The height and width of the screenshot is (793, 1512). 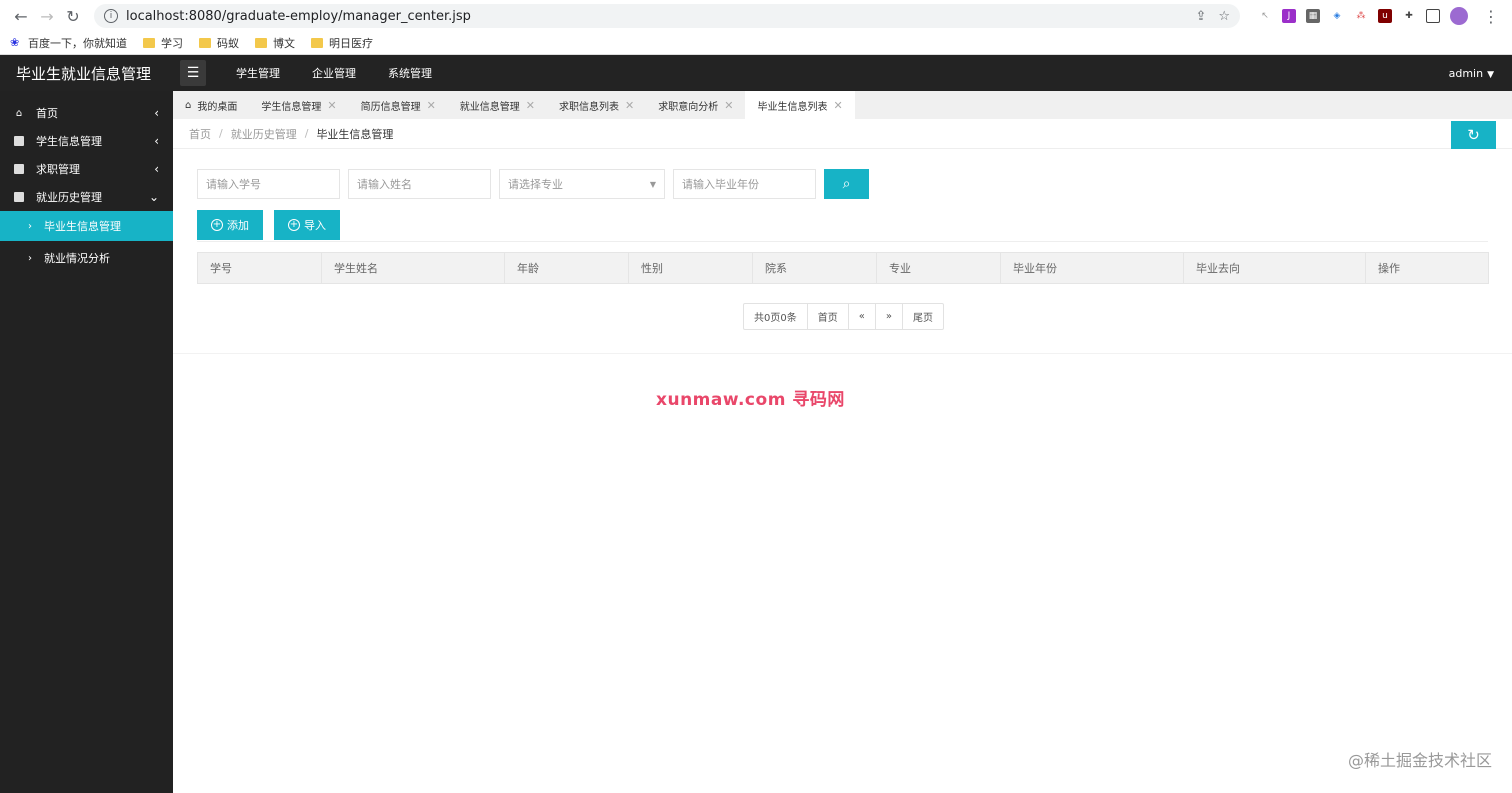 I want to click on reload-icon: ↻, so click(x=73, y=16).